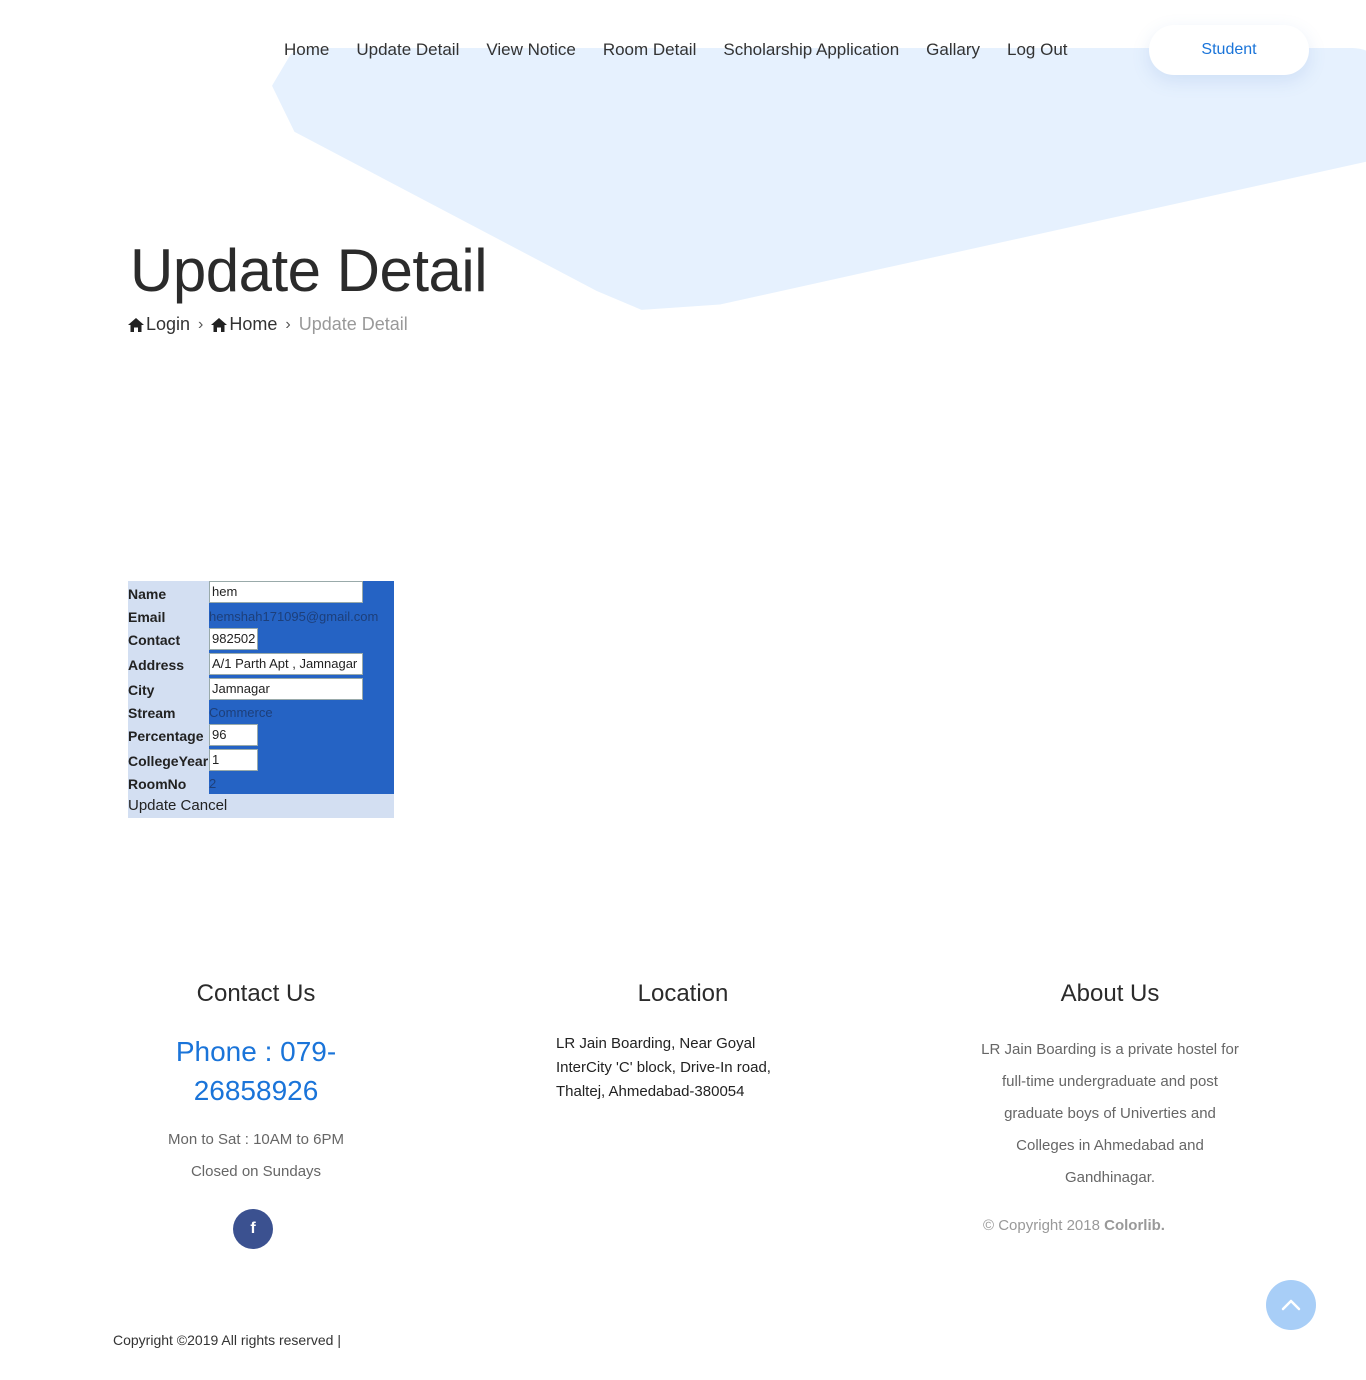  What do you see at coordinates (233, 760) in the screenshot?
I see `college-year-input: 1` at bounding box center [233, 760].